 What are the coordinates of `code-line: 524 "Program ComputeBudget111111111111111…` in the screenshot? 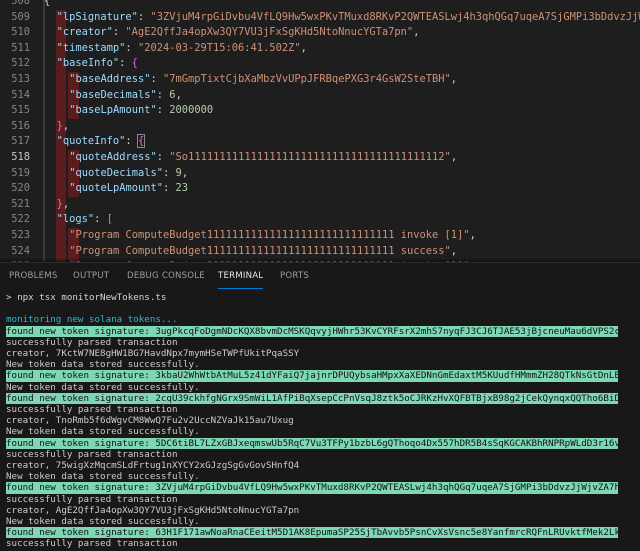 It's located at (320, 251).